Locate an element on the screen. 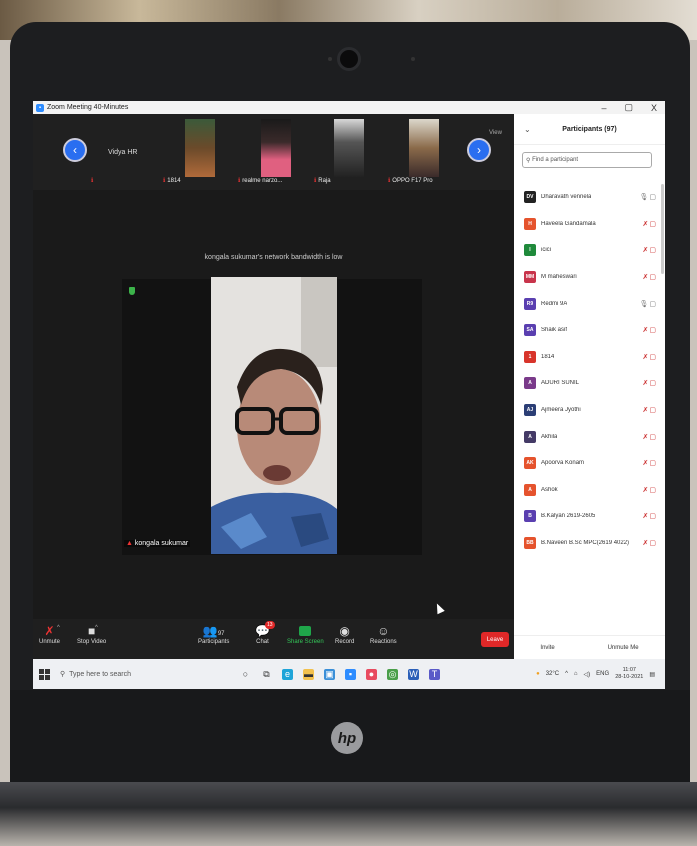  leave-button: Leave is located at coordinates (495, 639).